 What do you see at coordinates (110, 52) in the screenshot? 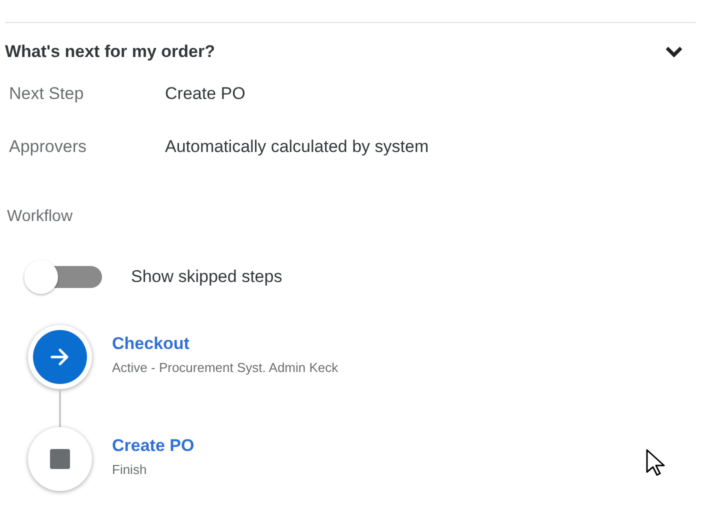
I see `section-title: What's next for my order?` at bounding box center [110, 52].